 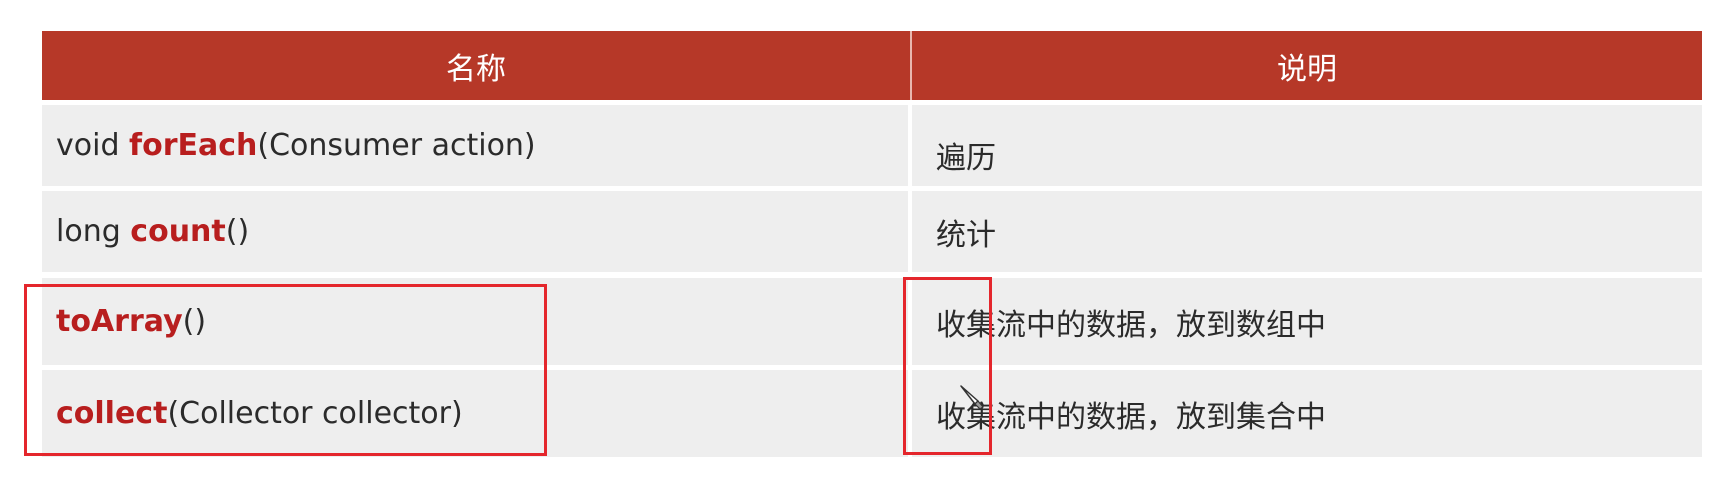 I want to click on pen-cursor-icon, so click(x=972, y=397).